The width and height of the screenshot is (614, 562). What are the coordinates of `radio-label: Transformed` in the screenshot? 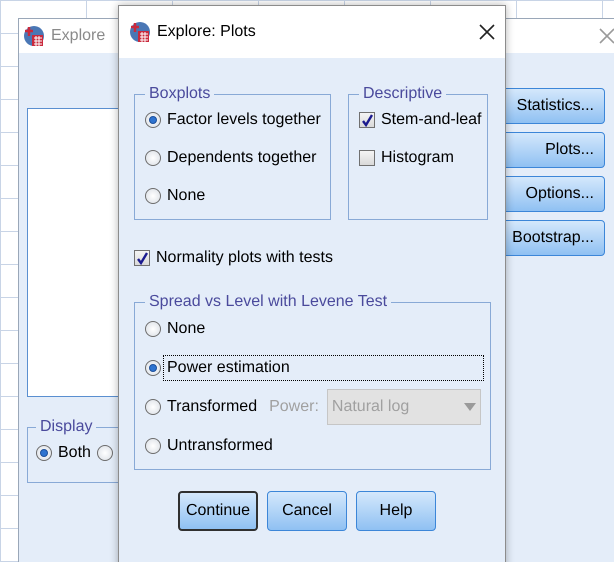 It's located at (212, 407).